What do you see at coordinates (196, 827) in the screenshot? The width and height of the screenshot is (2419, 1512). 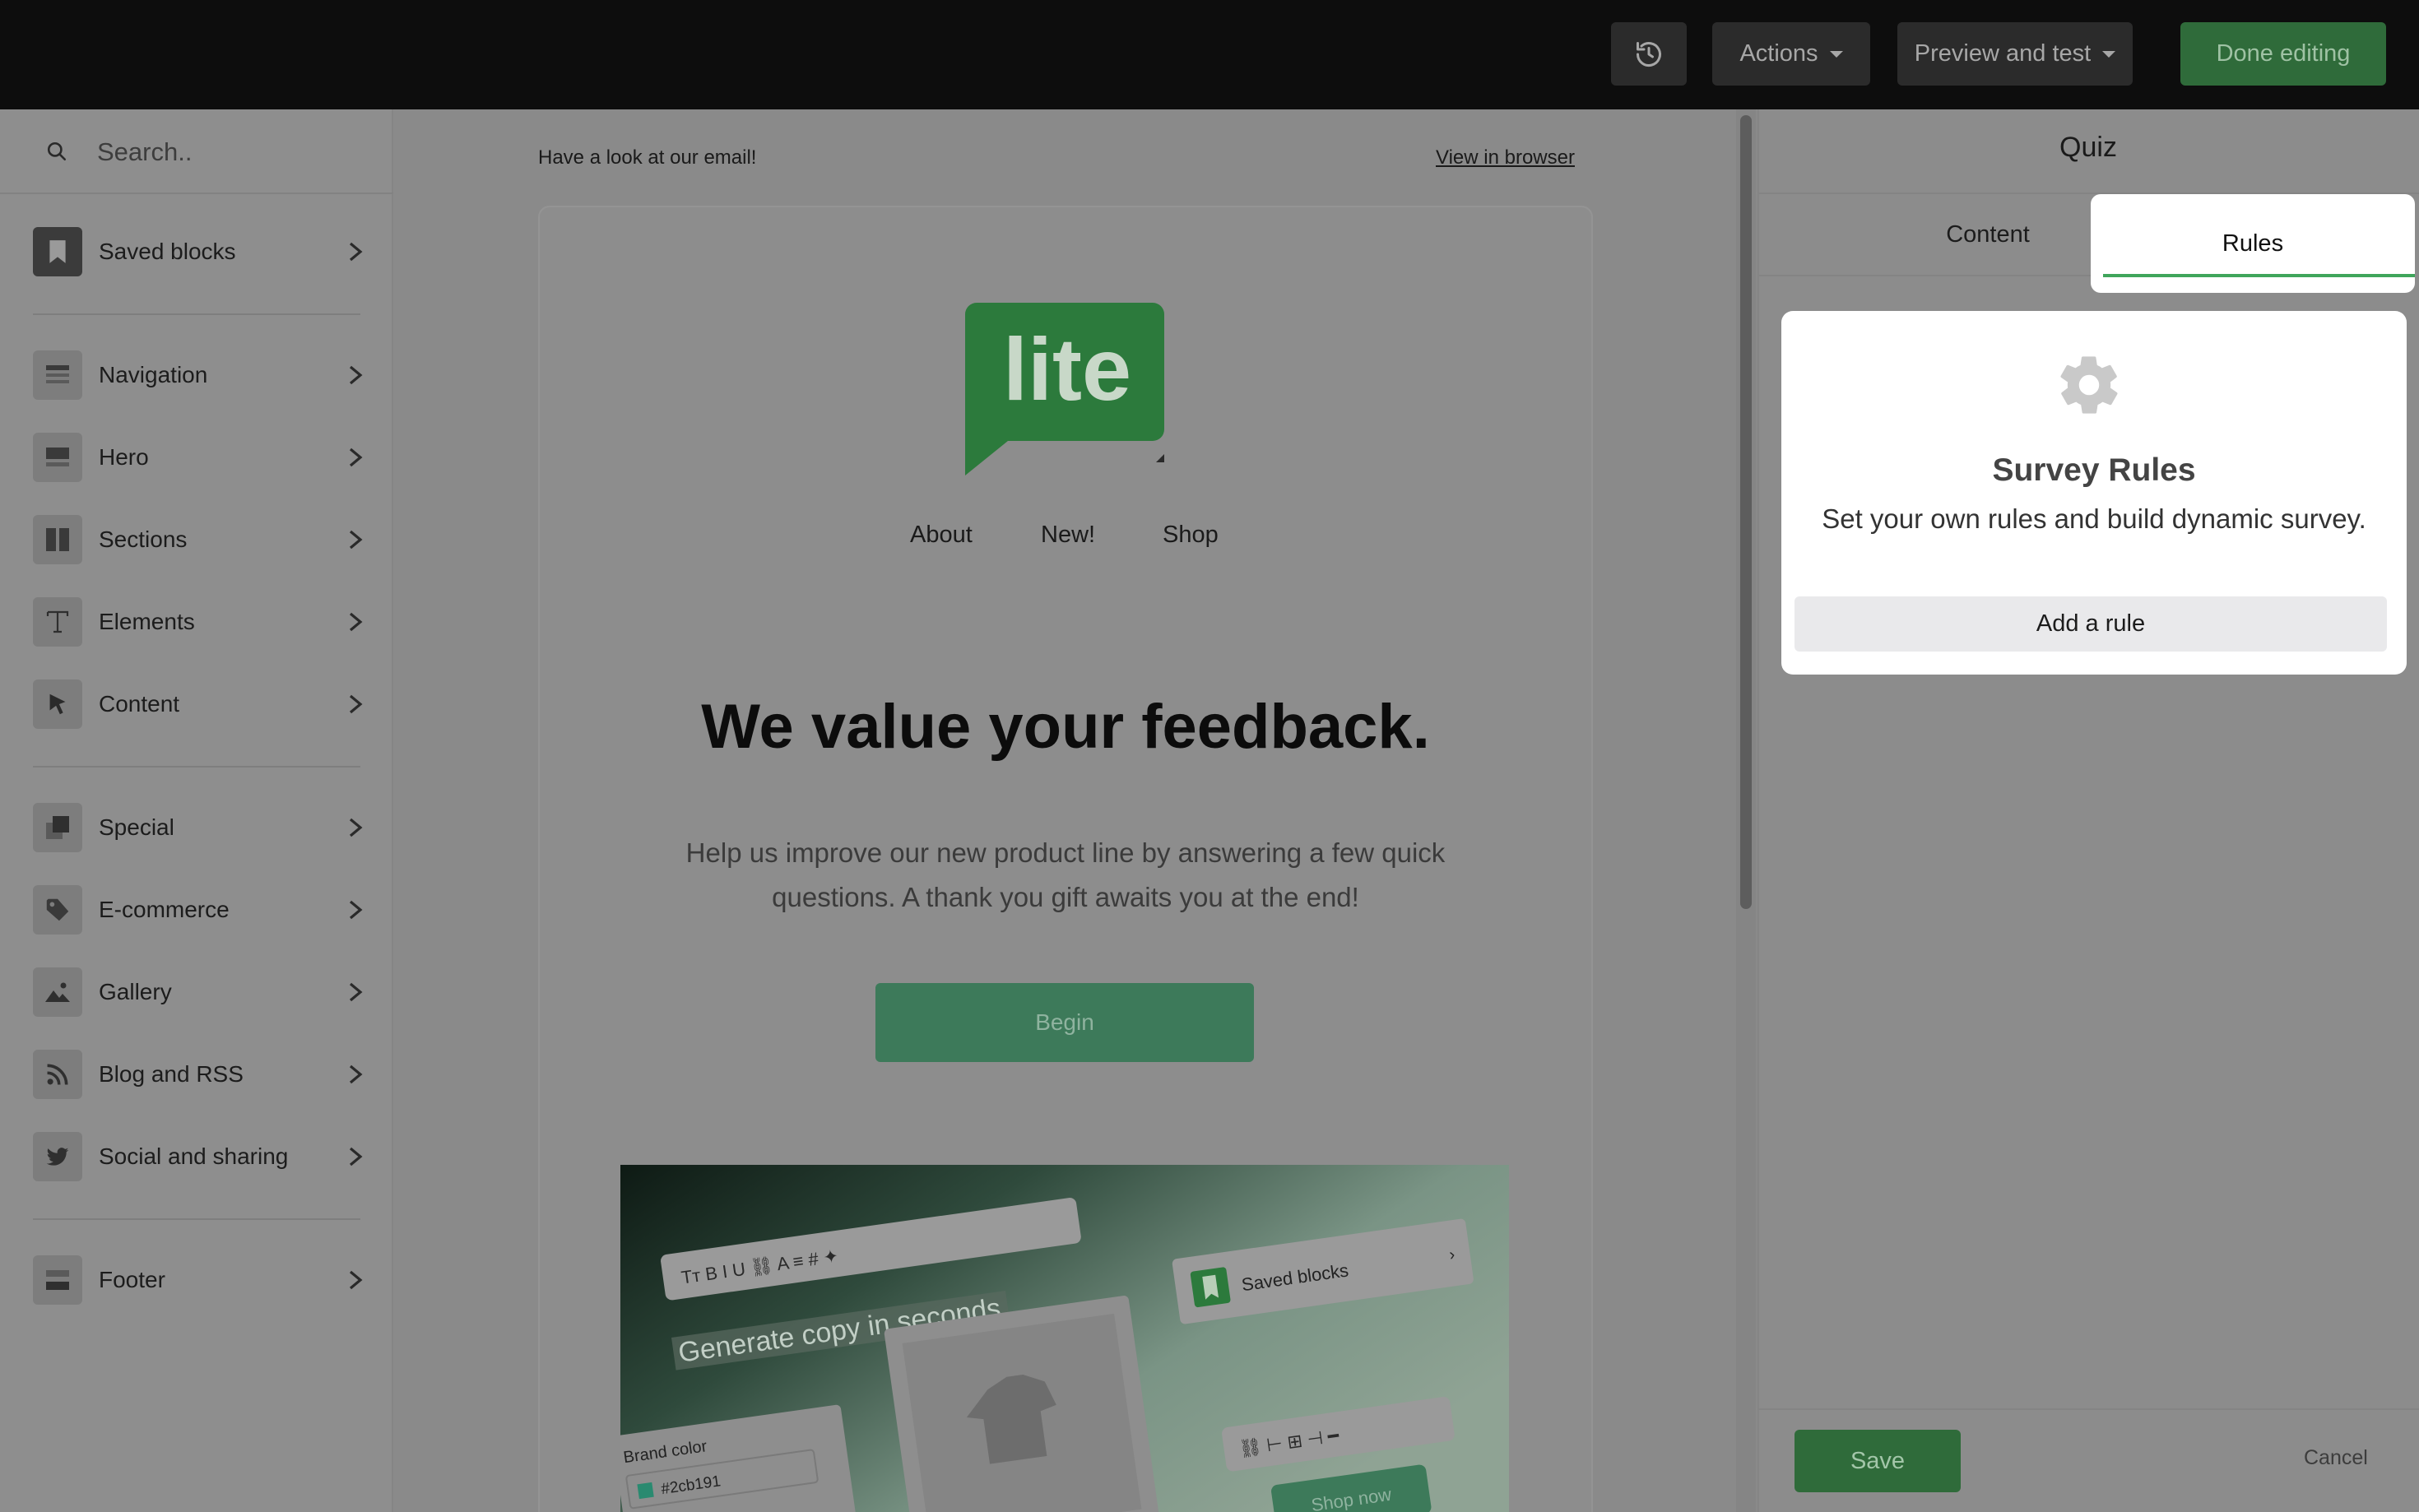 I see `sidebar-item-special: Special` at bounding box center [196, 827].